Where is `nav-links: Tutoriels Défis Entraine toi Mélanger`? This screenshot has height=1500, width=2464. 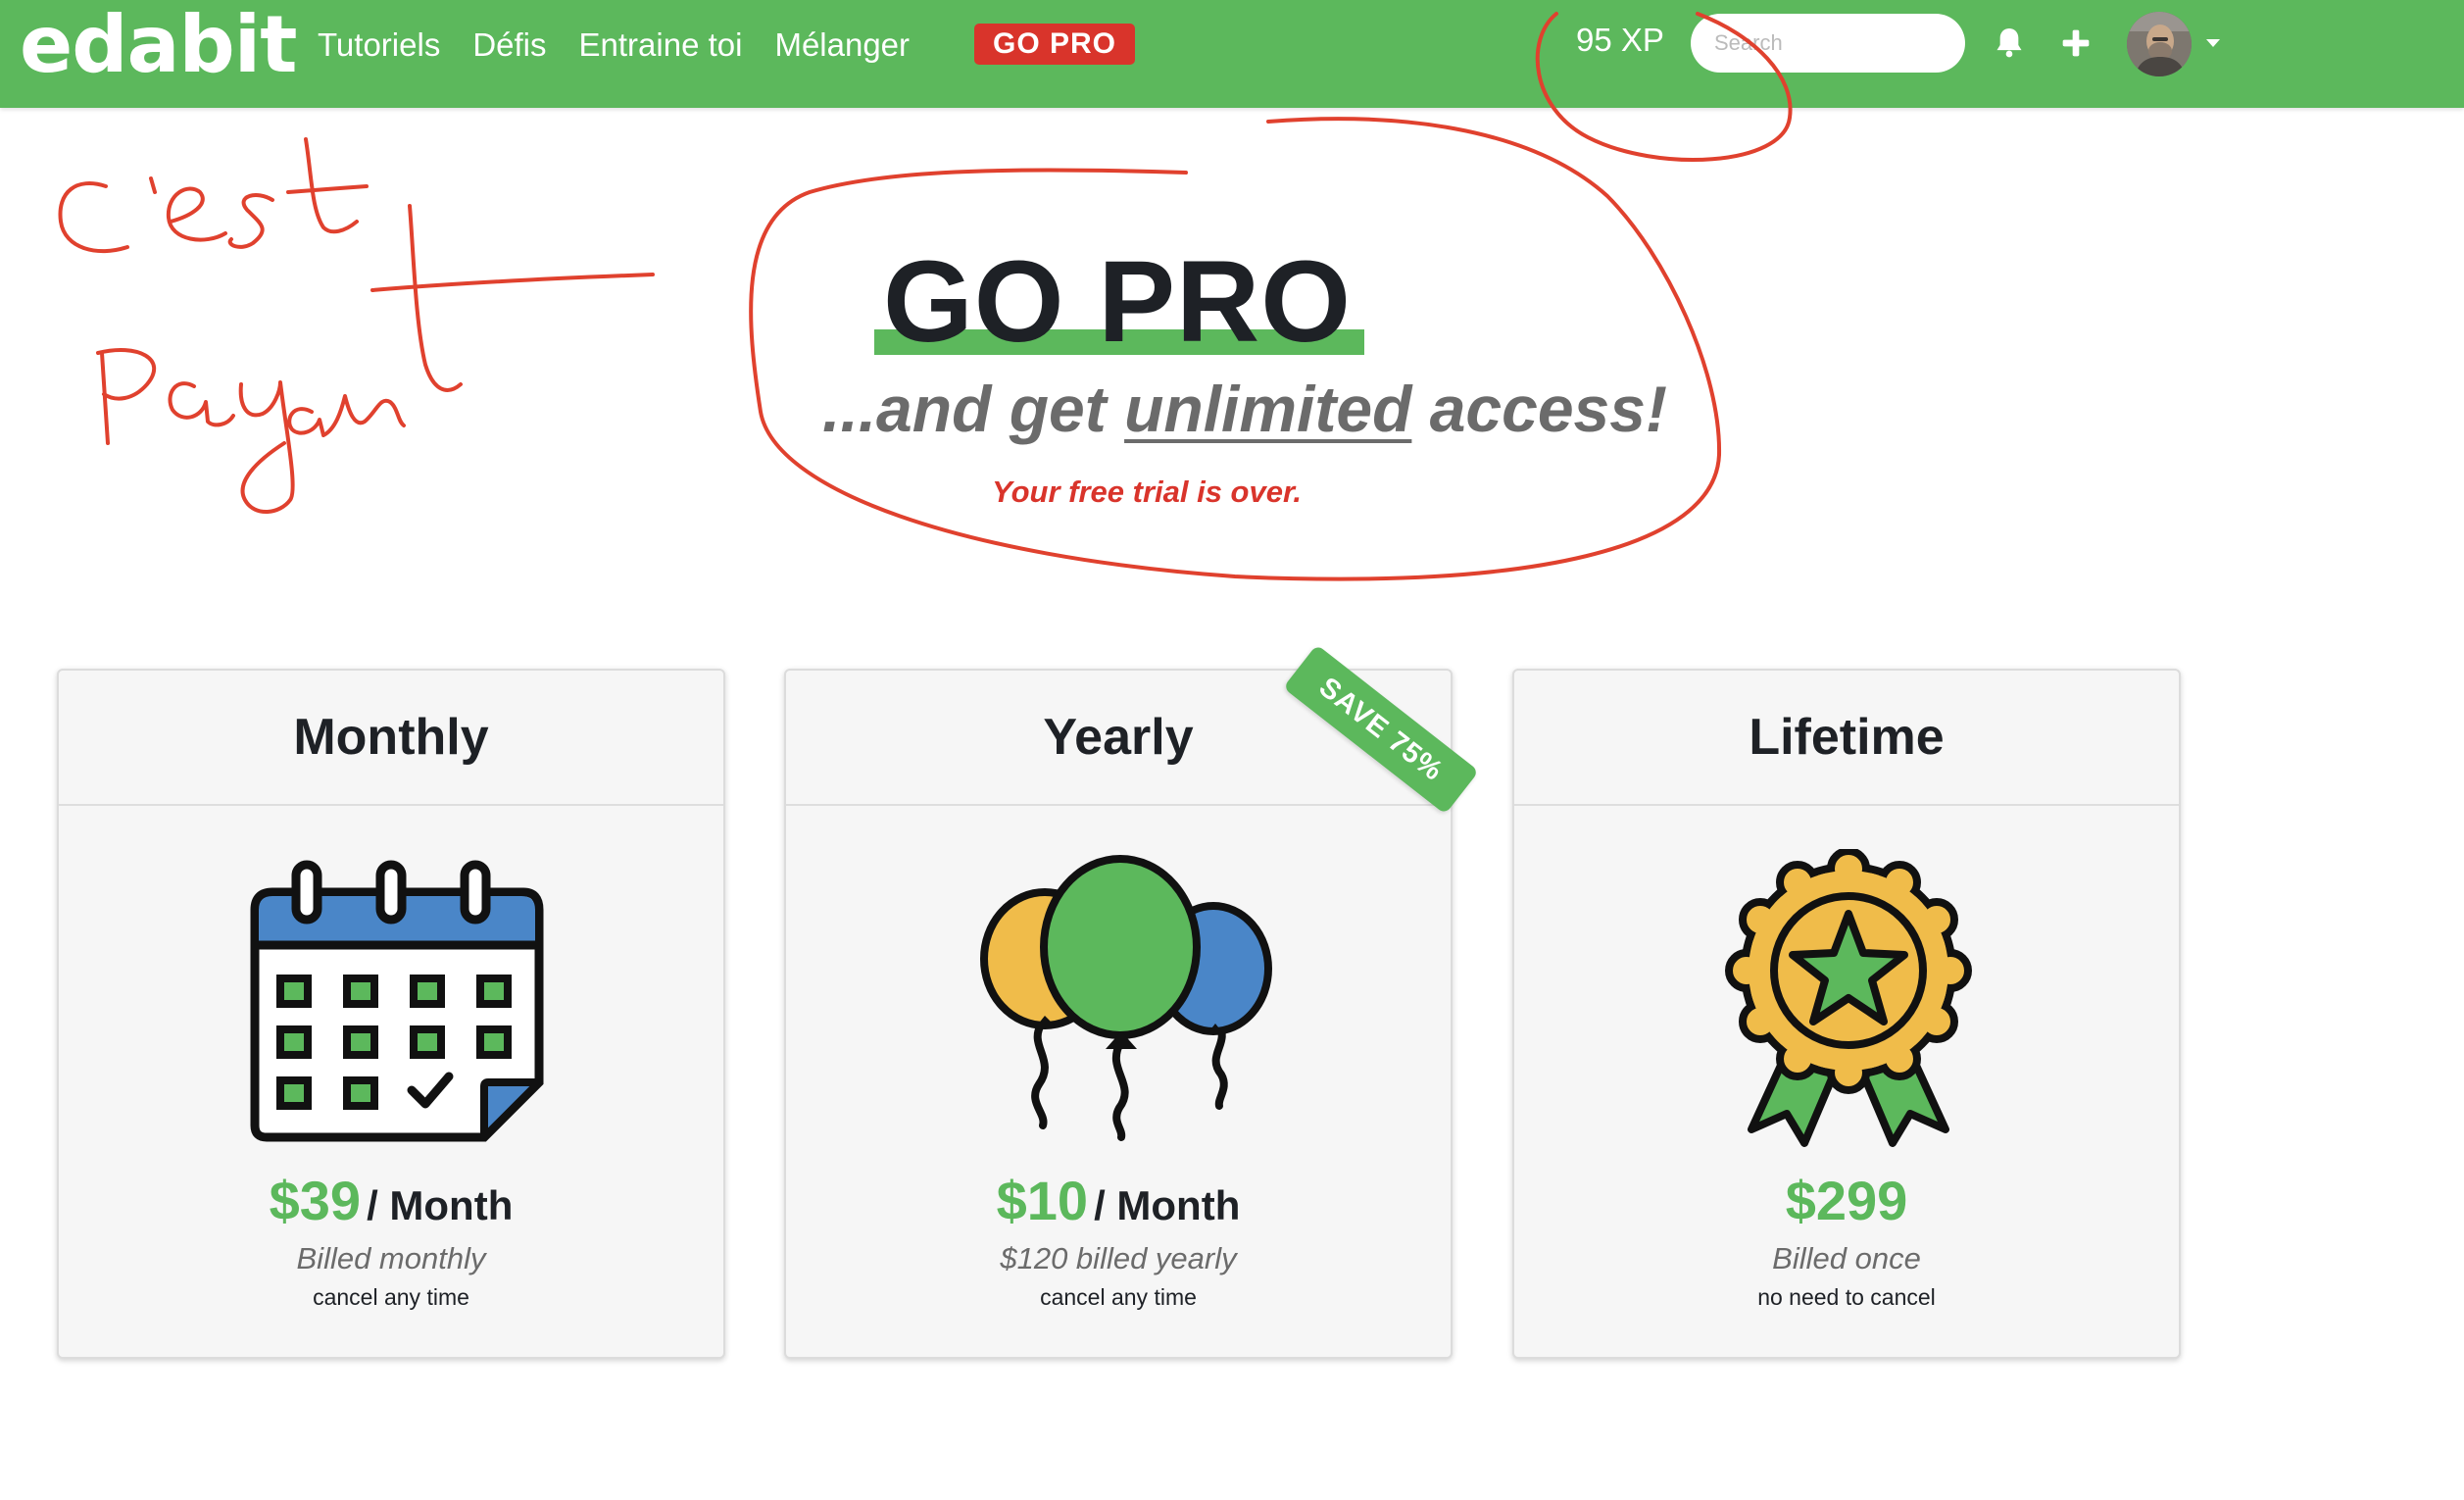 nav-links: Tutoriels Défis Entraine toi Mélanger is located at coordinates (630, 45).